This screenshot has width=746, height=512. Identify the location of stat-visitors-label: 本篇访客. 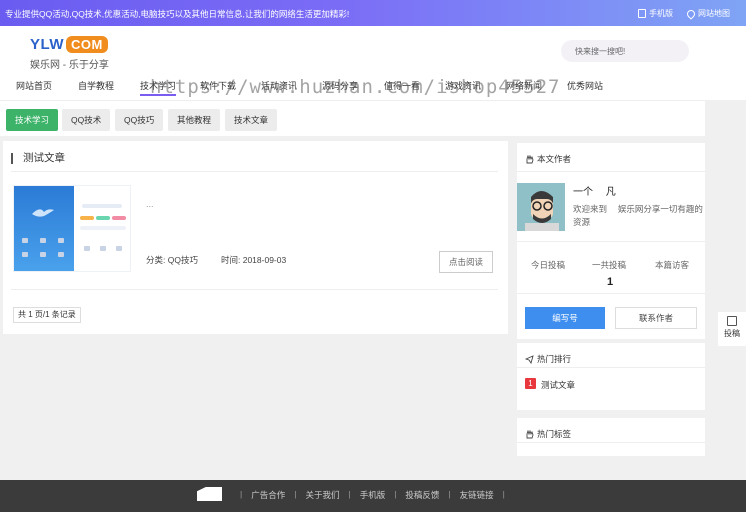
(672, 265).